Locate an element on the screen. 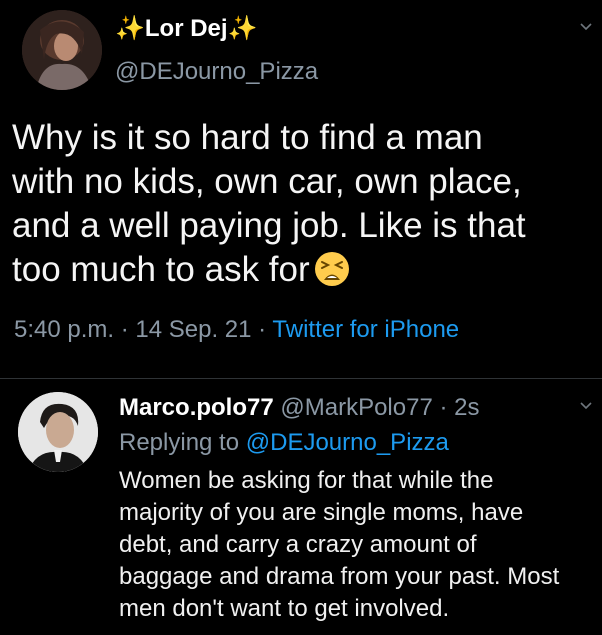  tweet-date: 14 Sep. 21 is located at coordinates (193, 329).